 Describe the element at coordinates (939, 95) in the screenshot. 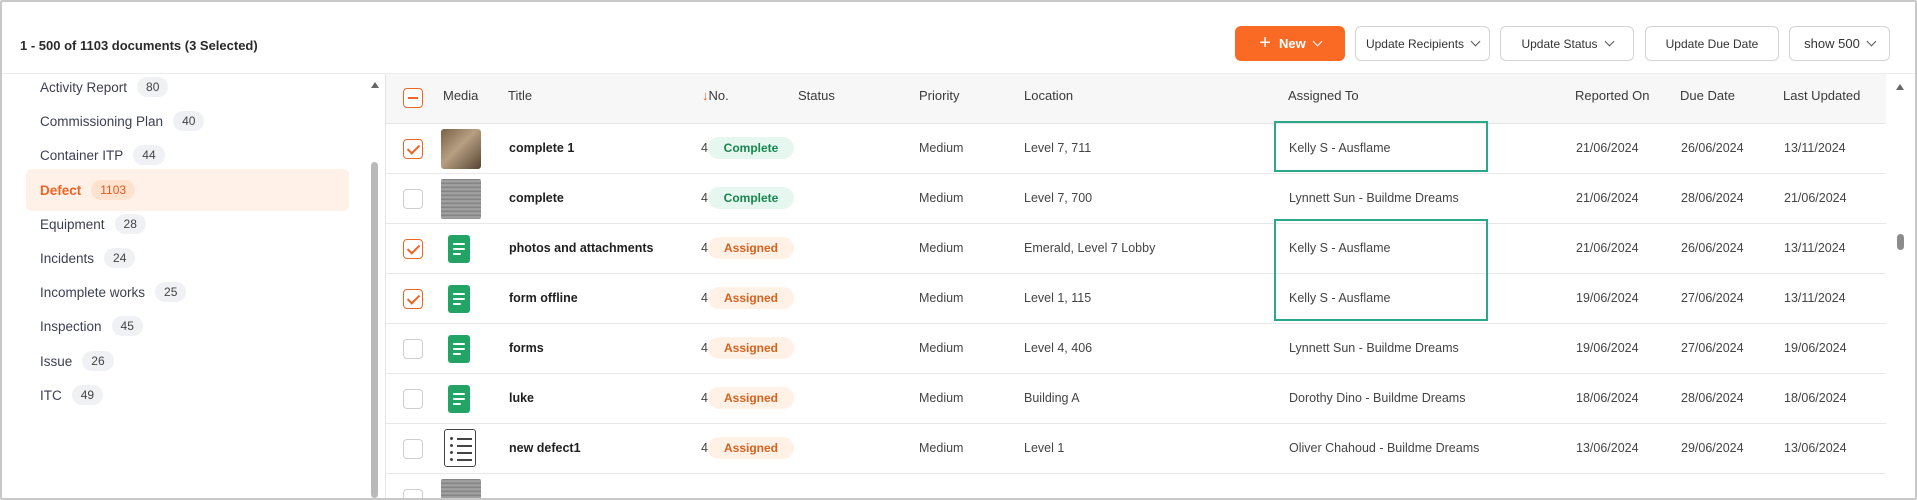

I see `header-priority: Priority` at that location.